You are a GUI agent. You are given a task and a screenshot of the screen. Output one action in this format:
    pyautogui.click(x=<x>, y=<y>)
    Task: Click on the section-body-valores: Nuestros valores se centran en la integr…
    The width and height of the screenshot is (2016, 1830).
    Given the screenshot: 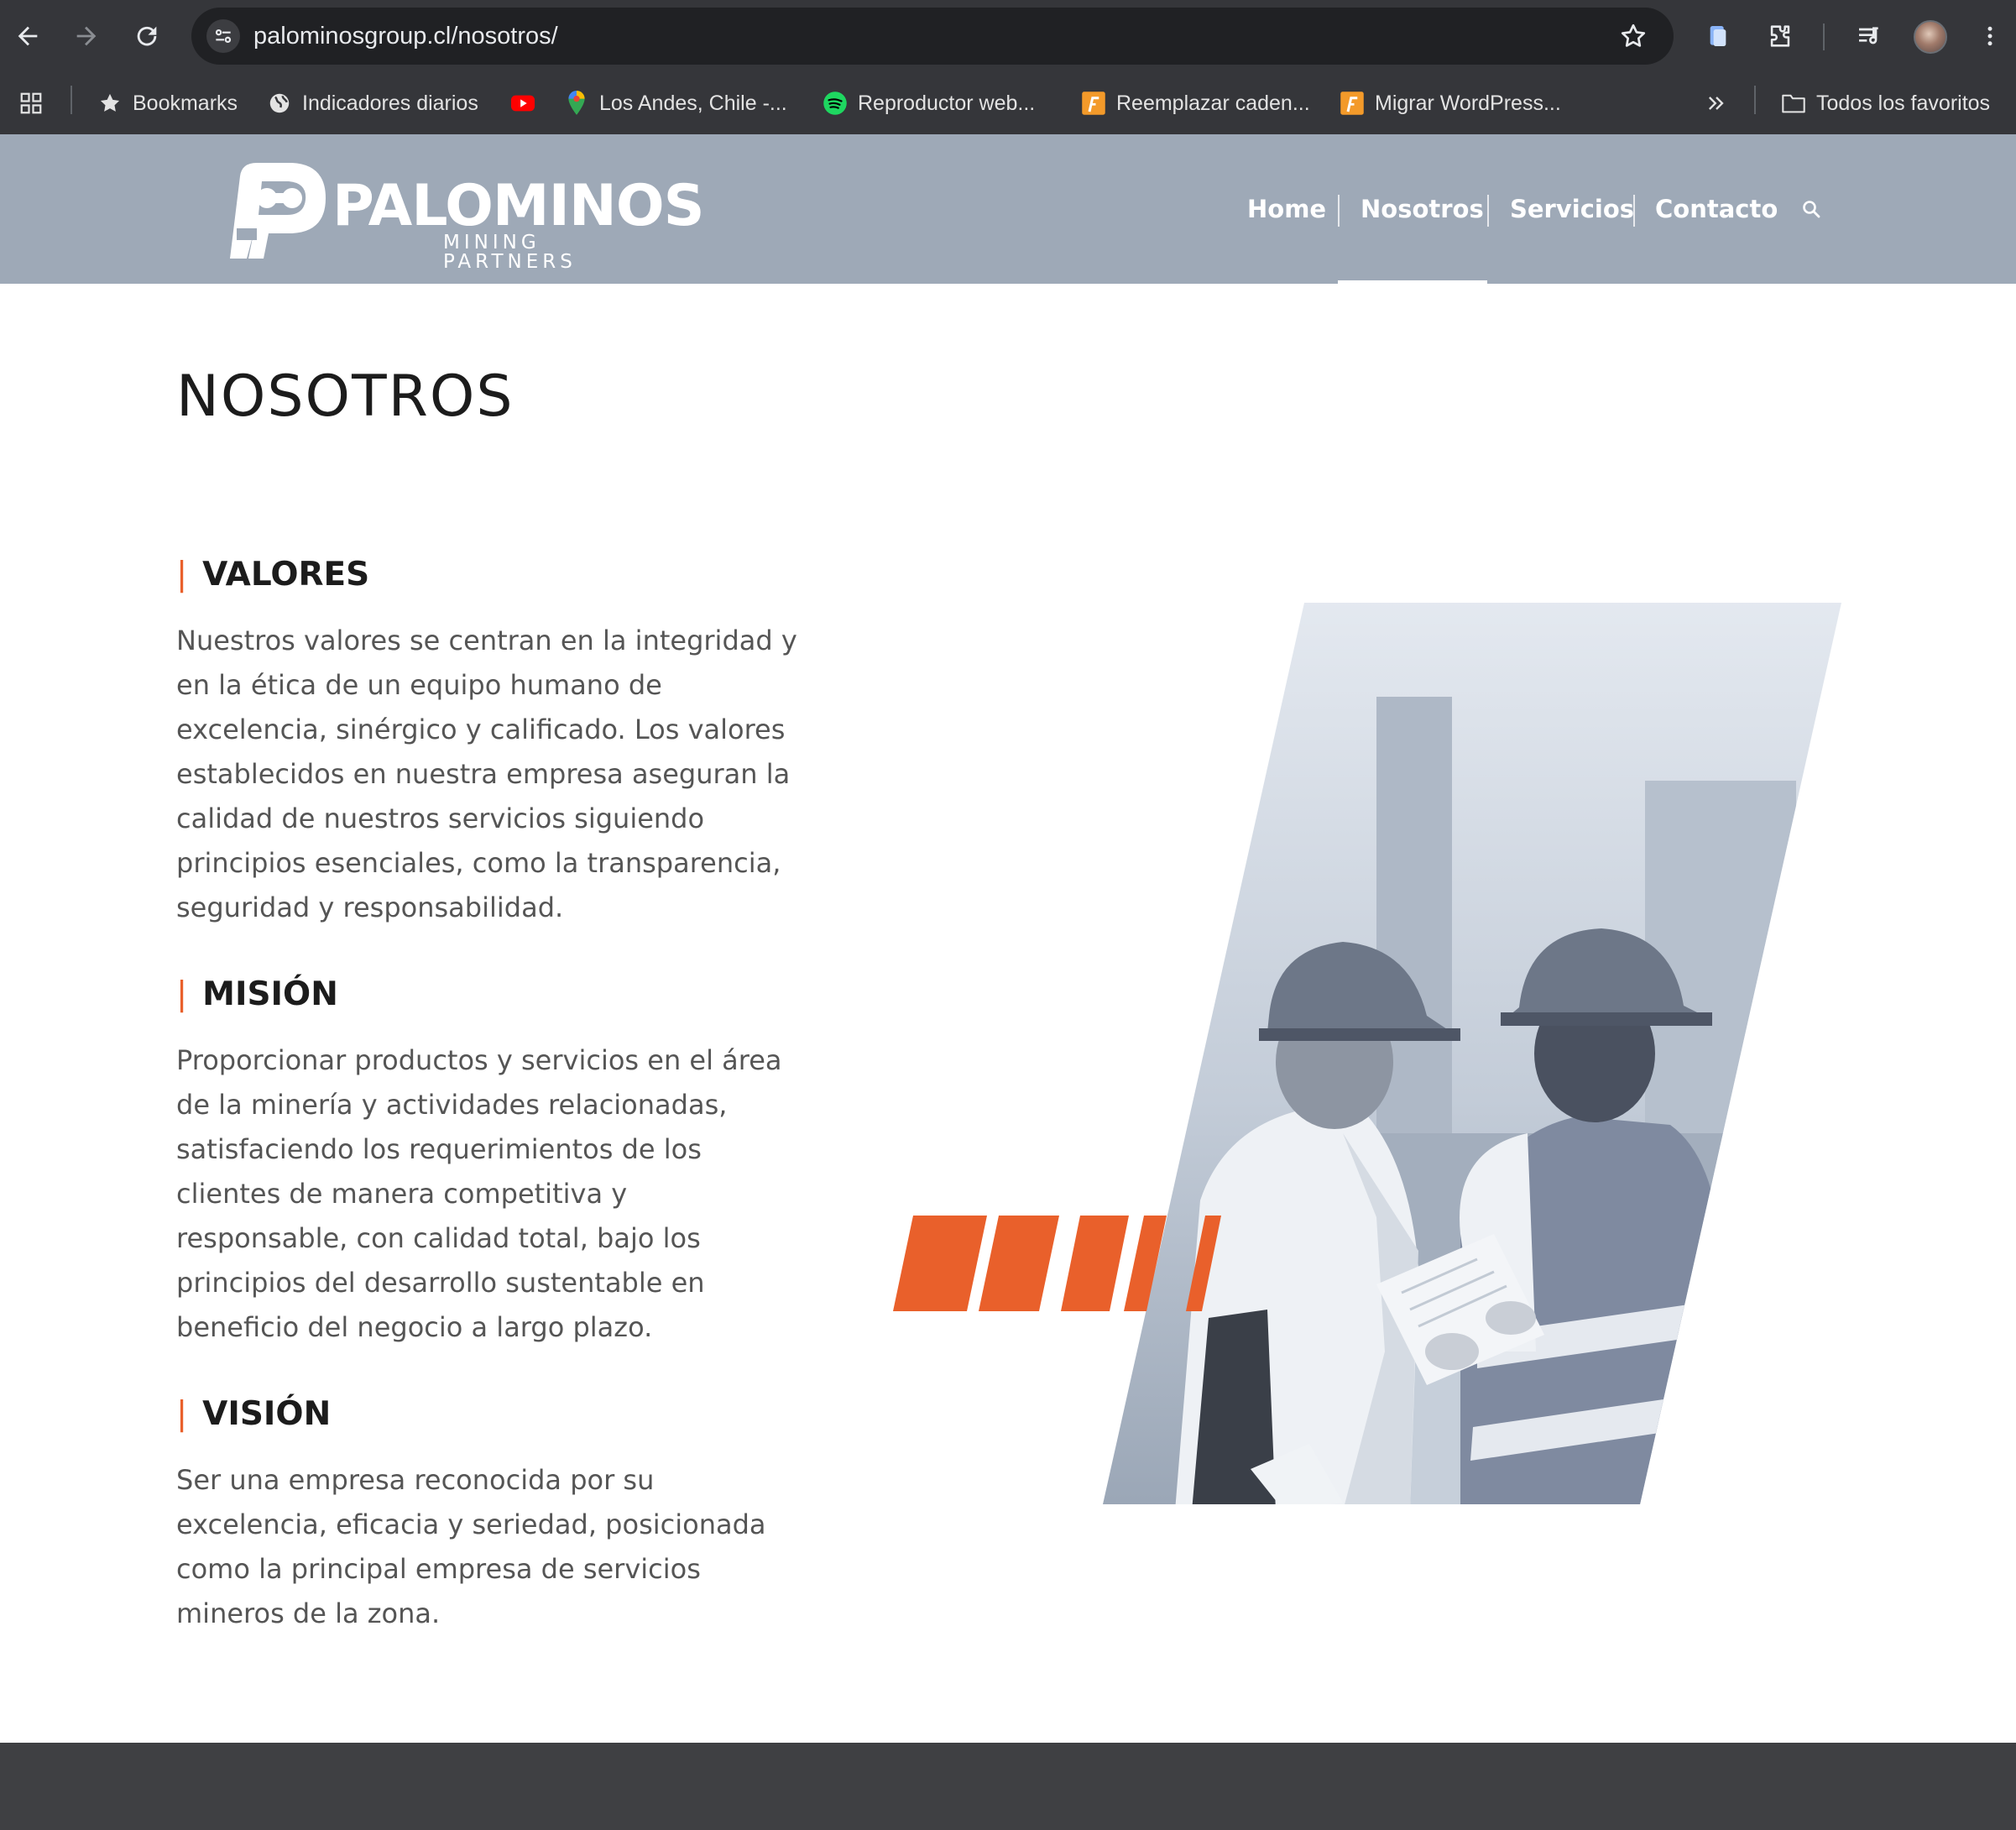 What is the action you would take?
    pyautogui.click(x=486, y=774)
    